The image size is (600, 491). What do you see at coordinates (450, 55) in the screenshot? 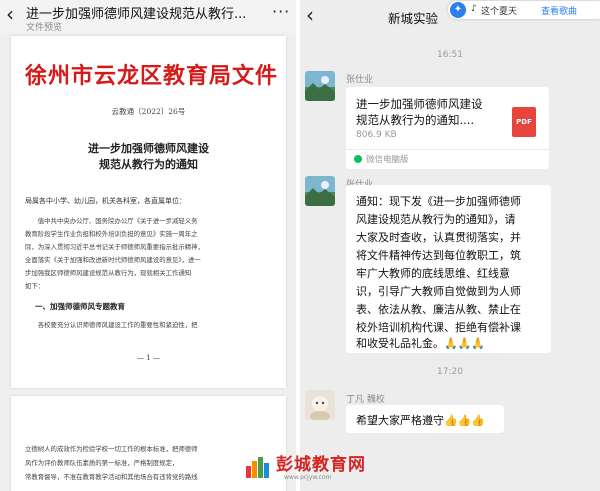
I see `message-timestamp: 16:51` at bounding box center [450, 55].